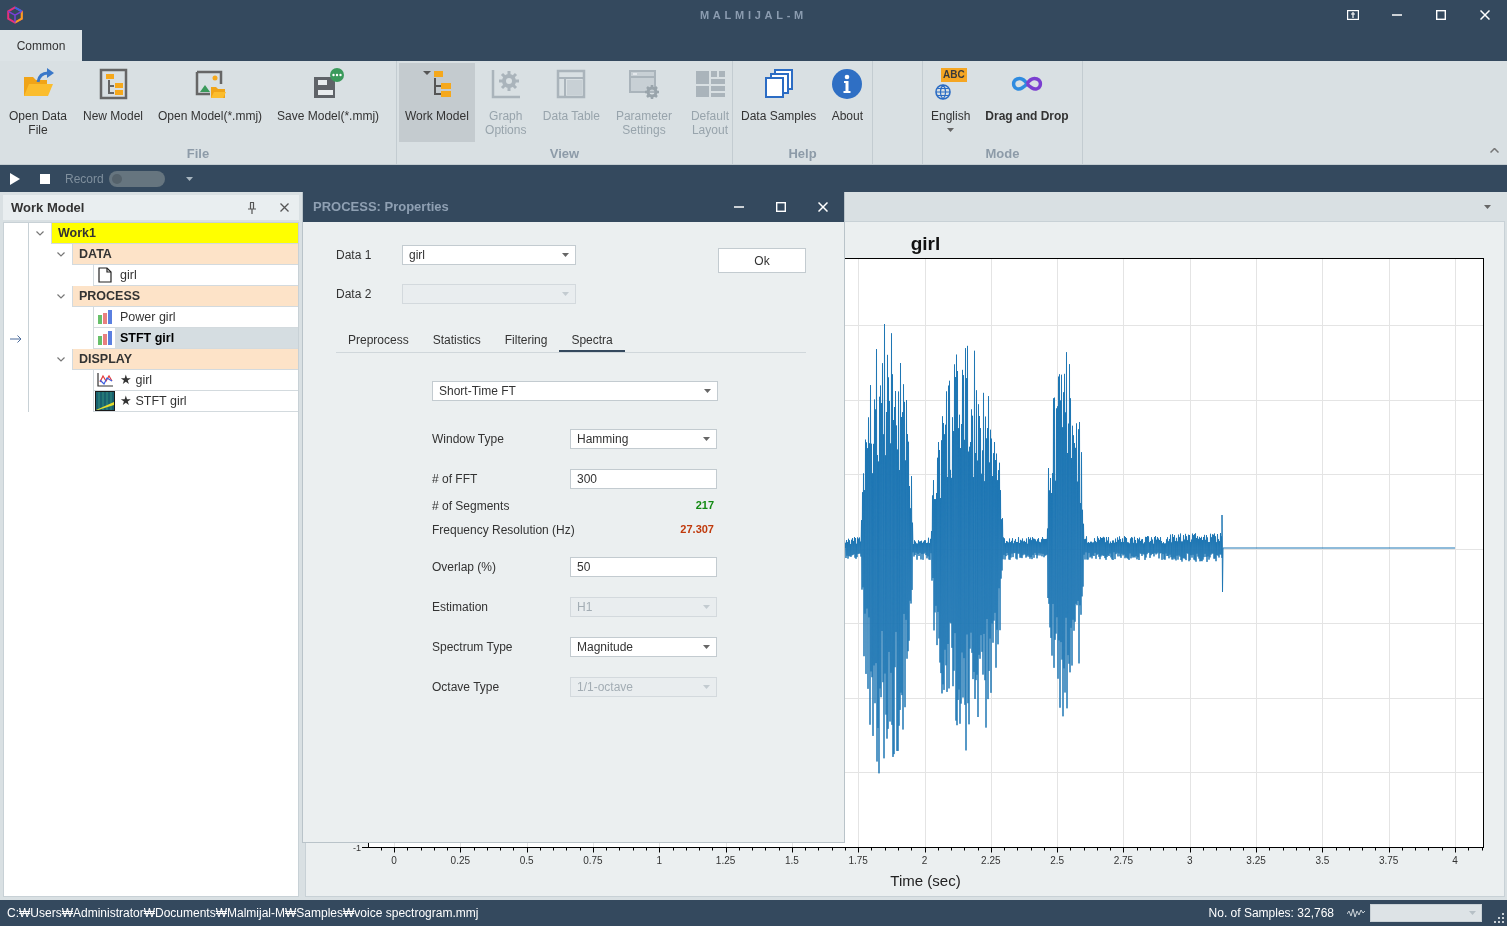 This screenshot has width=1507, height=926. What do you see at coordinates (113, 102) in the screenshot?
I see `ribbon-button: New Model` at bounding box center [113, 102].